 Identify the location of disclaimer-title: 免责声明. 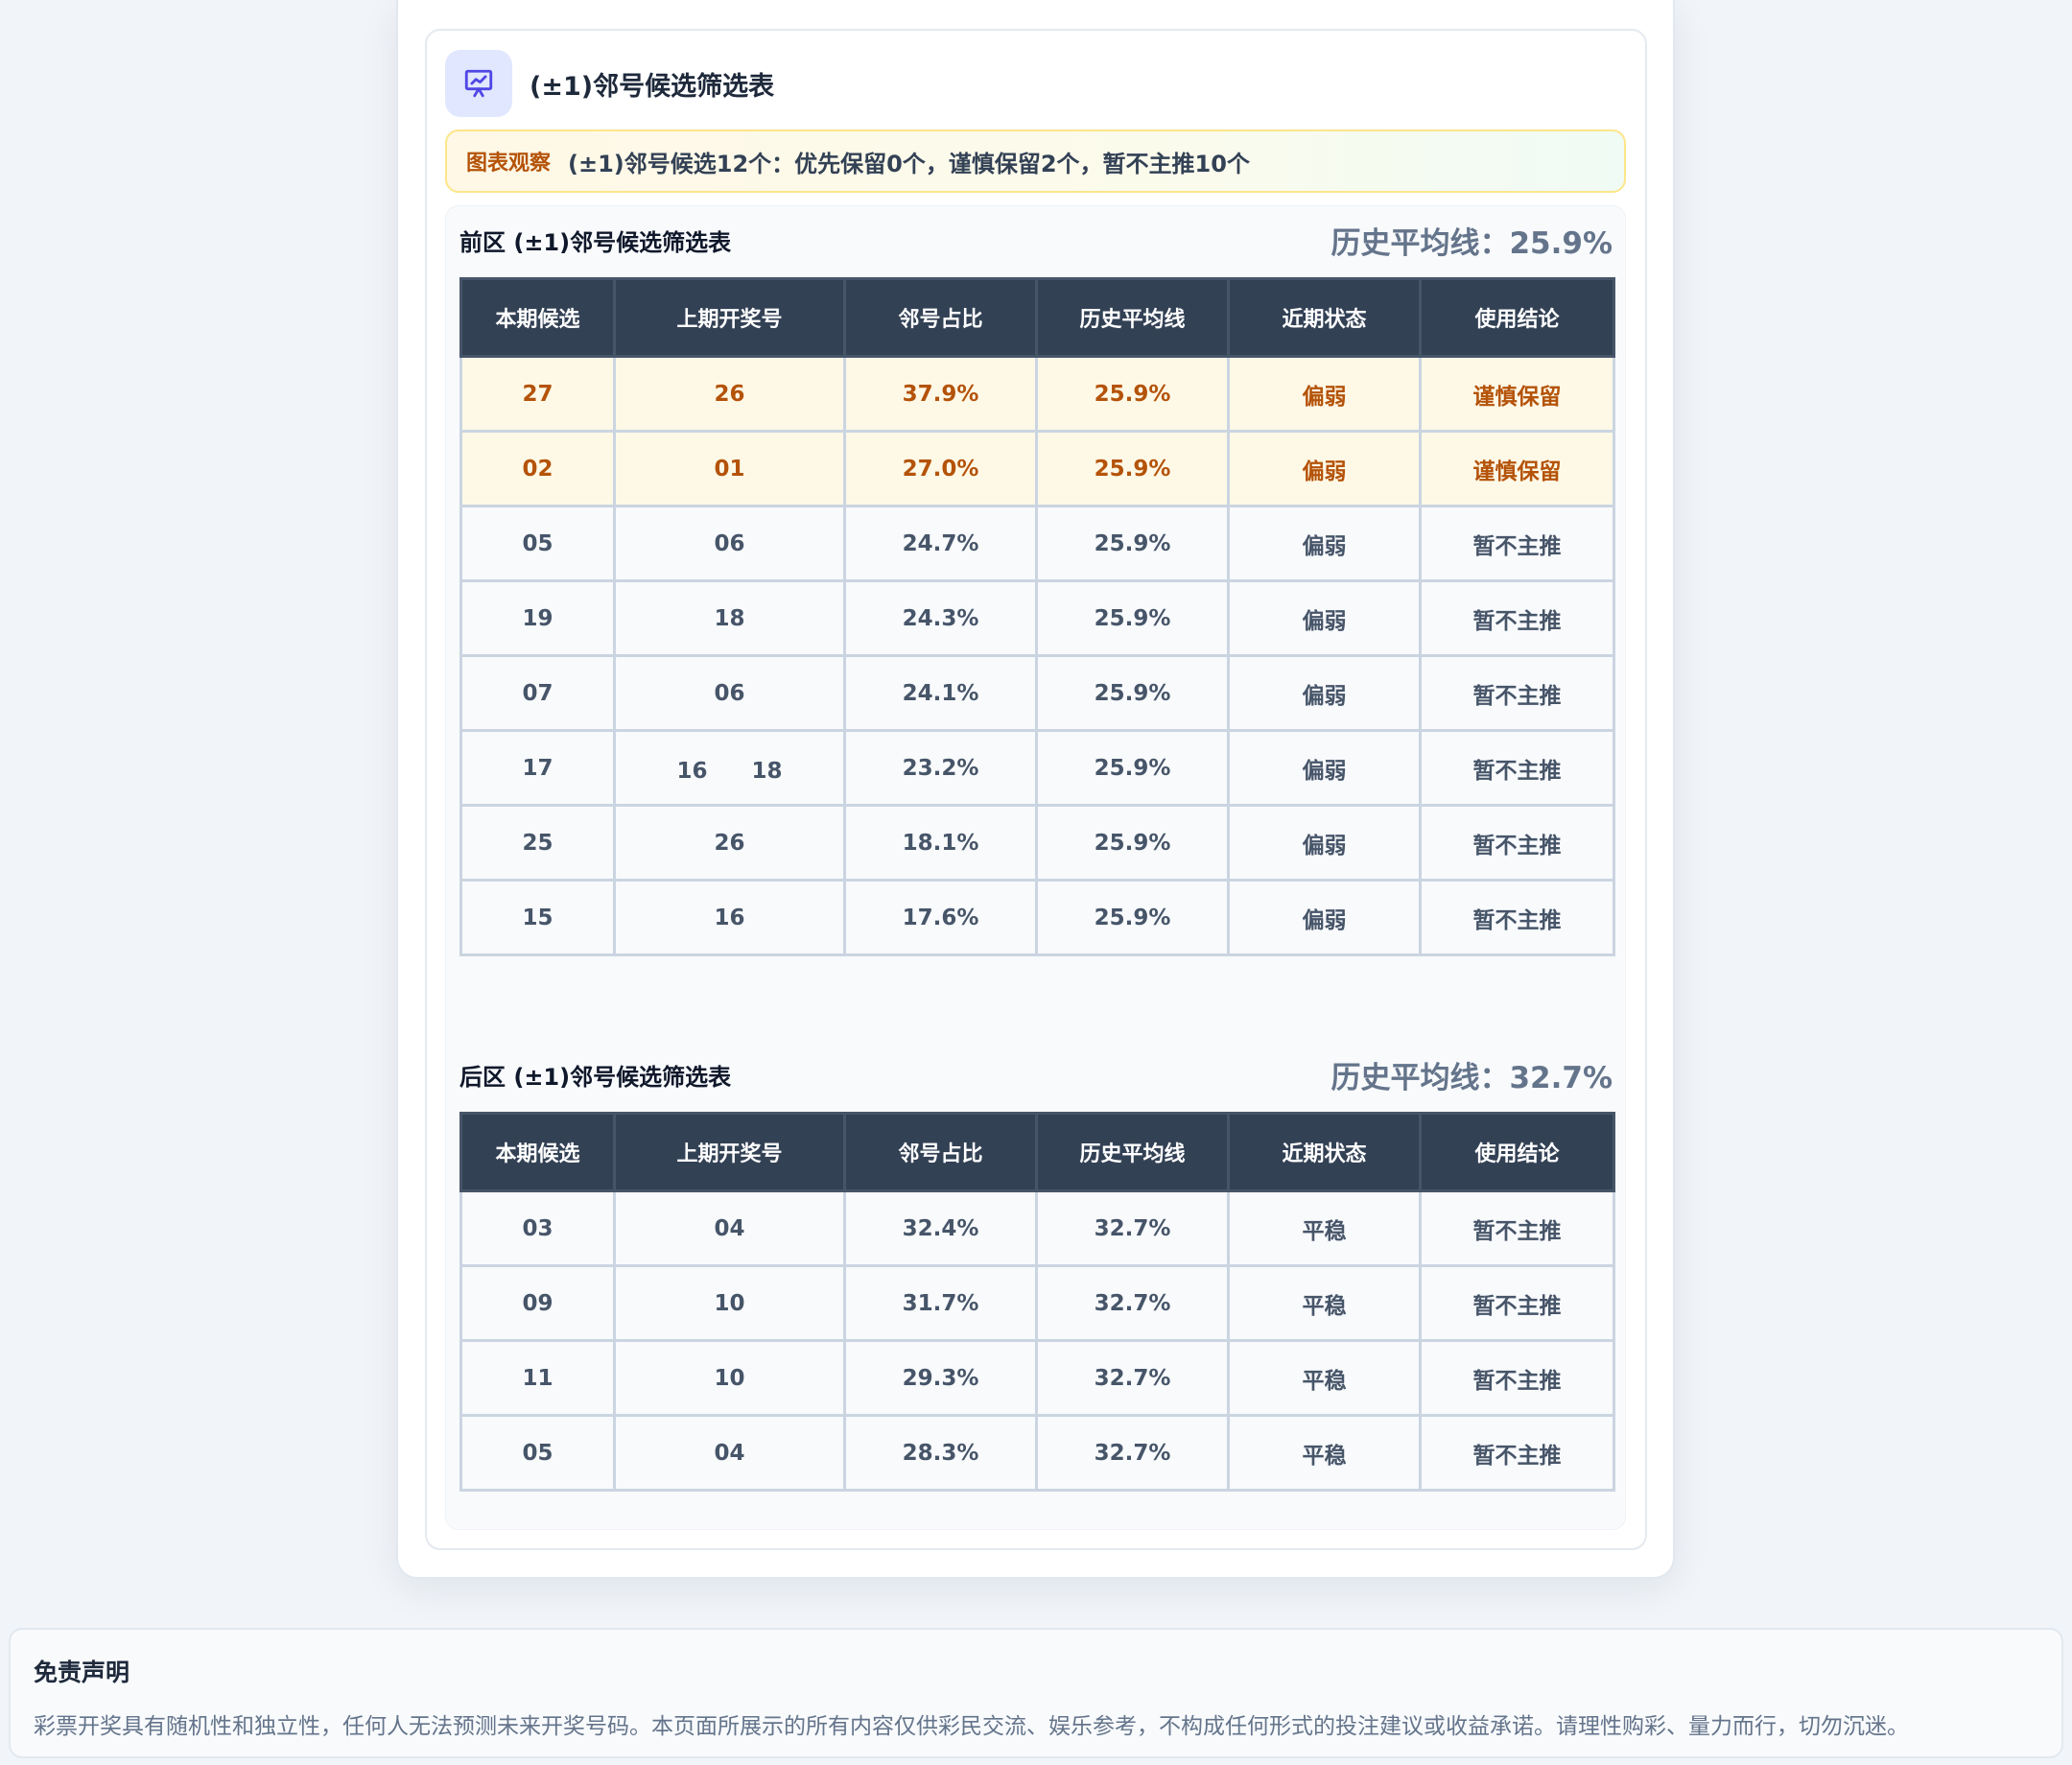
(82, 1672).